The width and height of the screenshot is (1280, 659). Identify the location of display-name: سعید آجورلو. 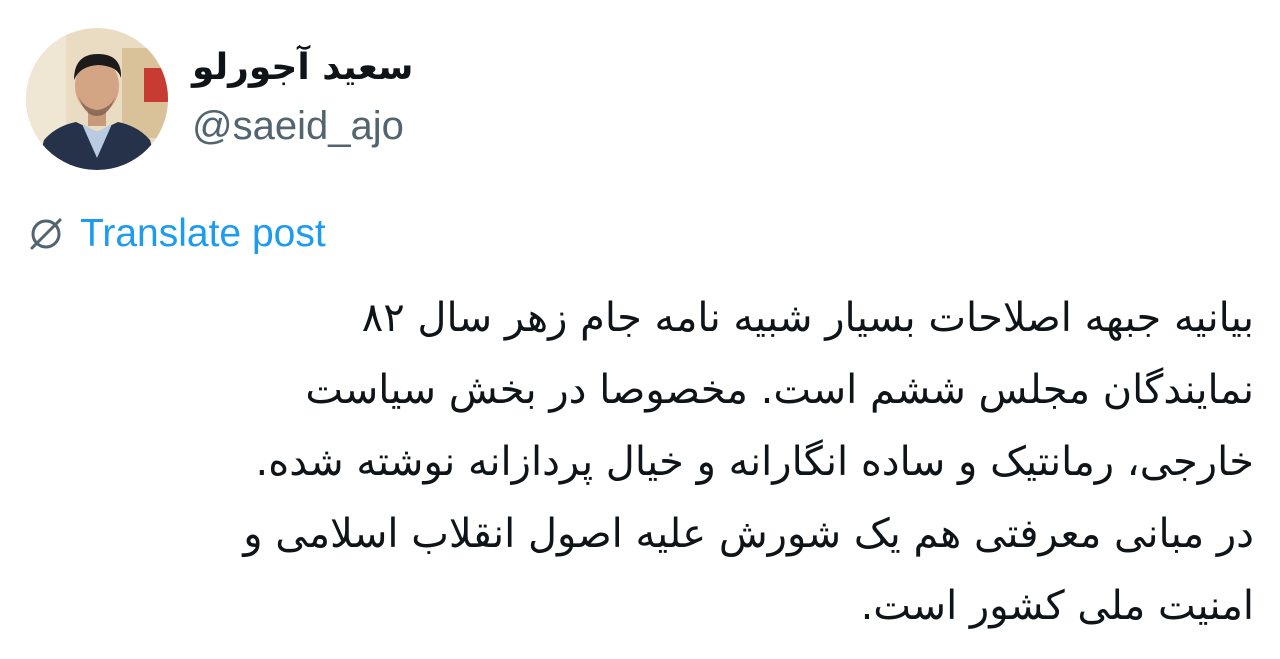
(302, 68).